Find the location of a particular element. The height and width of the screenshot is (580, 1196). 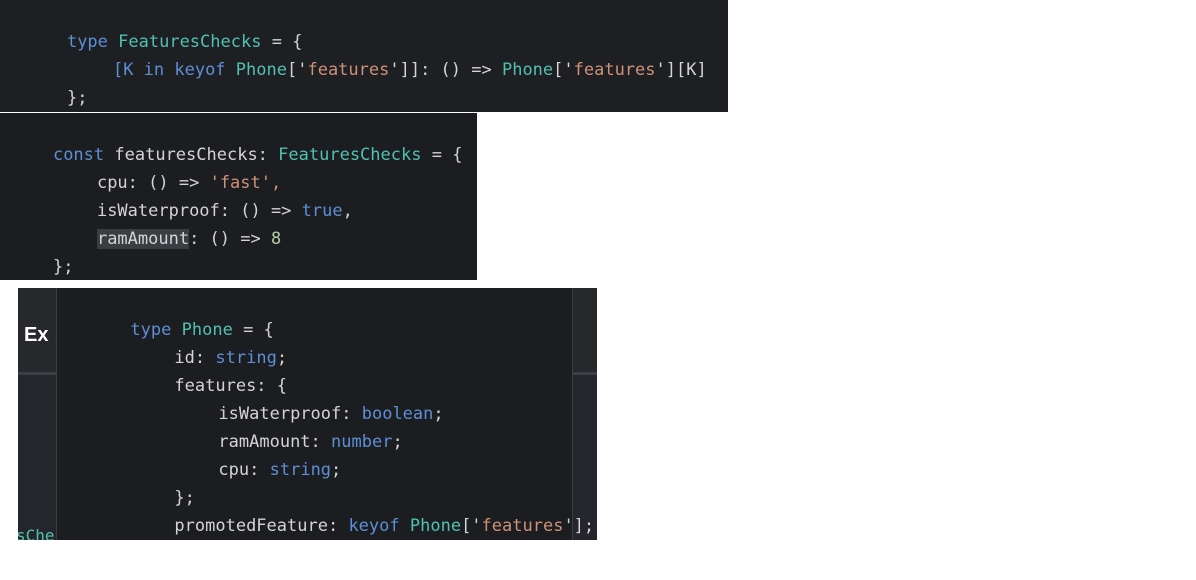

code-token: : () => is located at coordinates (225, 239).